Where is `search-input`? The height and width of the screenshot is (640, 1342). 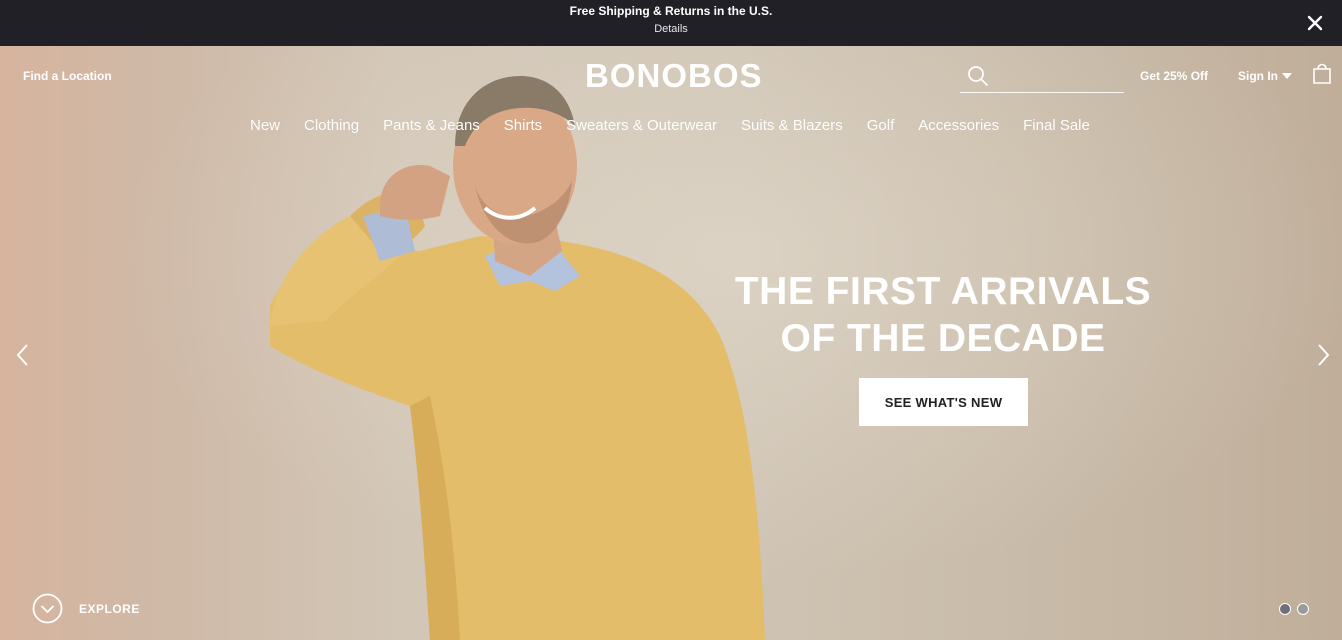
search-input is located at coordinates (1058, 77).